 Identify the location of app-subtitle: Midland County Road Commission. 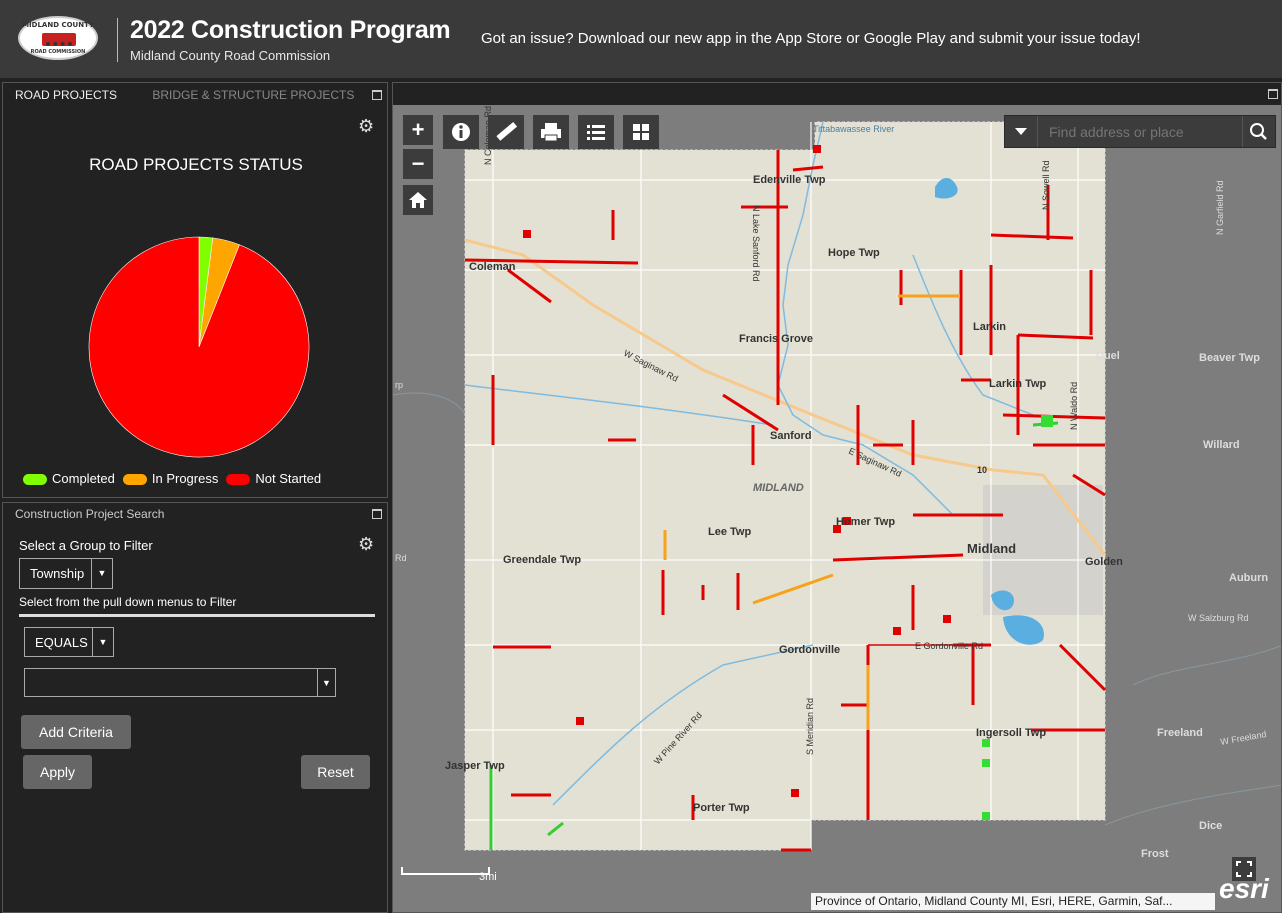
(230, 55).